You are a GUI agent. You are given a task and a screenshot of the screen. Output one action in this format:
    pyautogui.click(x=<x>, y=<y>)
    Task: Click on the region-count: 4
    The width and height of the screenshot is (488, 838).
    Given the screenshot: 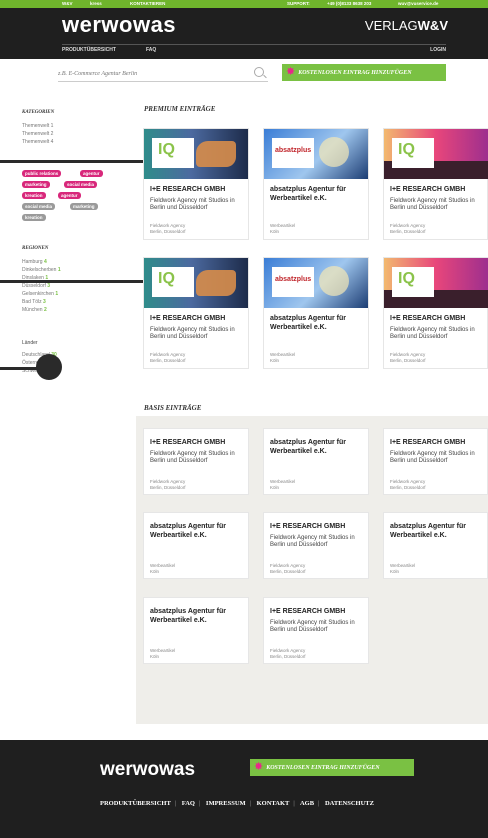 What is the action you would take?
    pyautogui.click(x=45, y=262)
    